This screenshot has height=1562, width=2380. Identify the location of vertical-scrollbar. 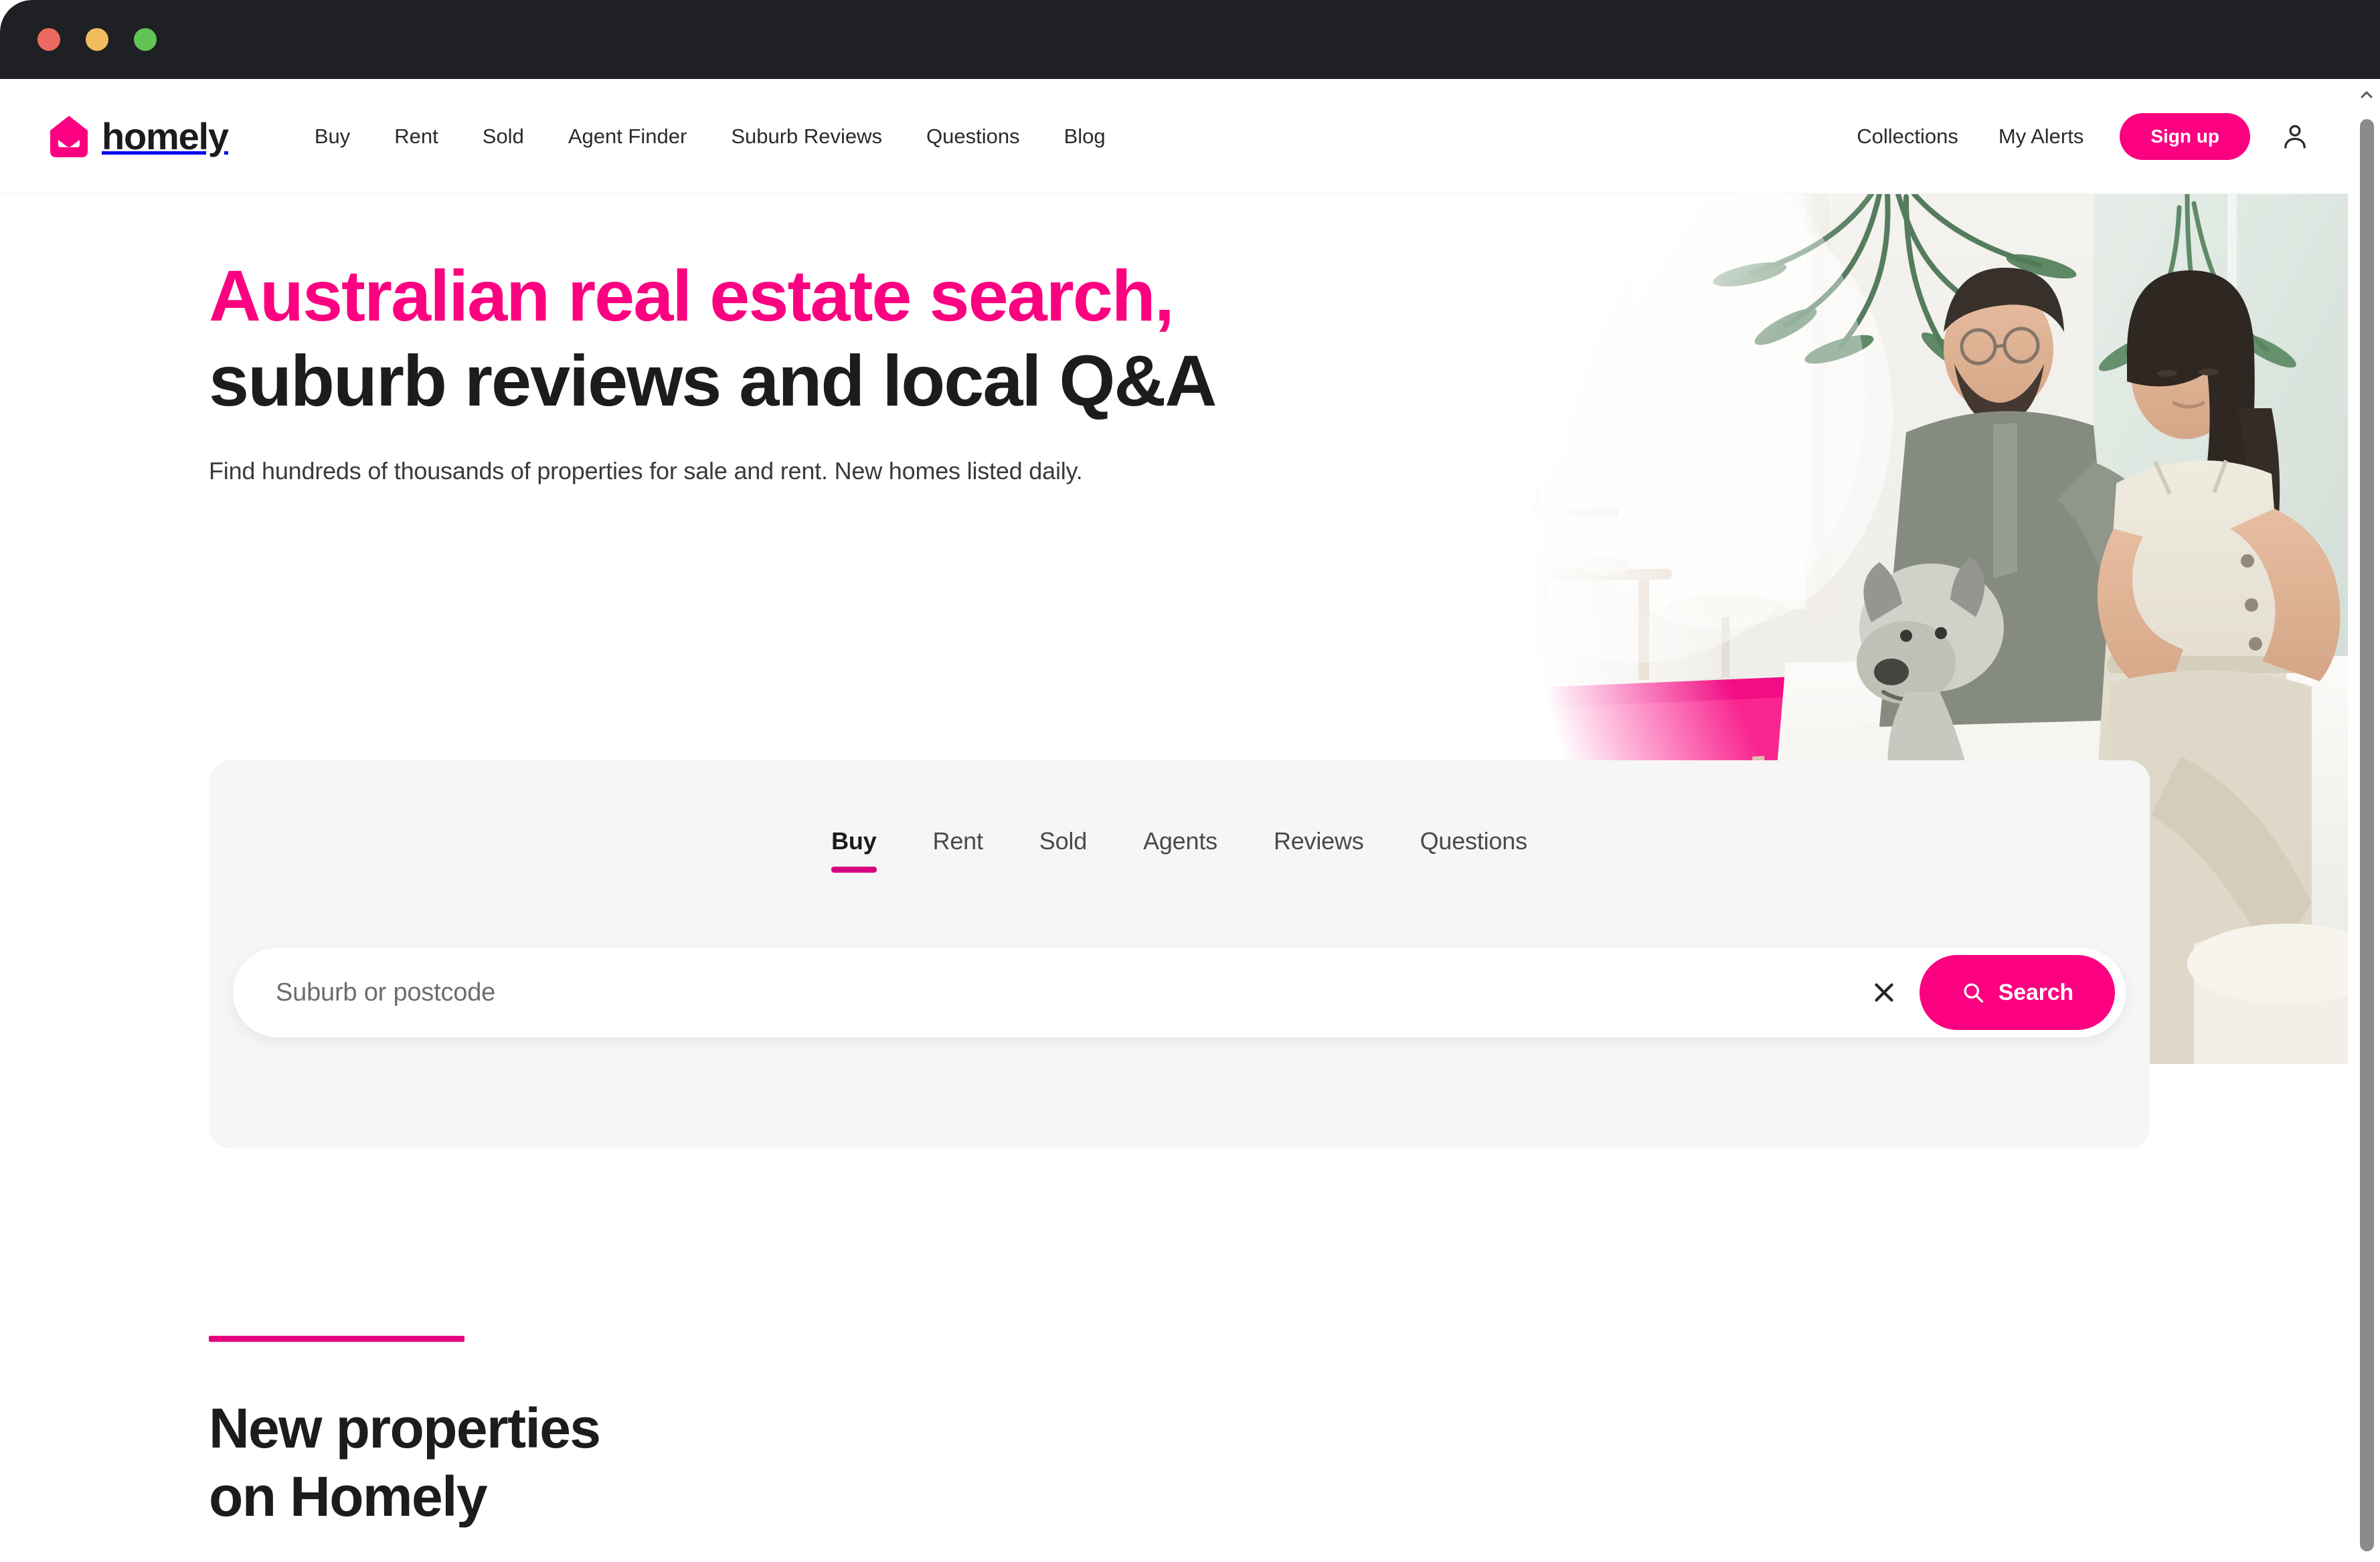
(2366, 820).